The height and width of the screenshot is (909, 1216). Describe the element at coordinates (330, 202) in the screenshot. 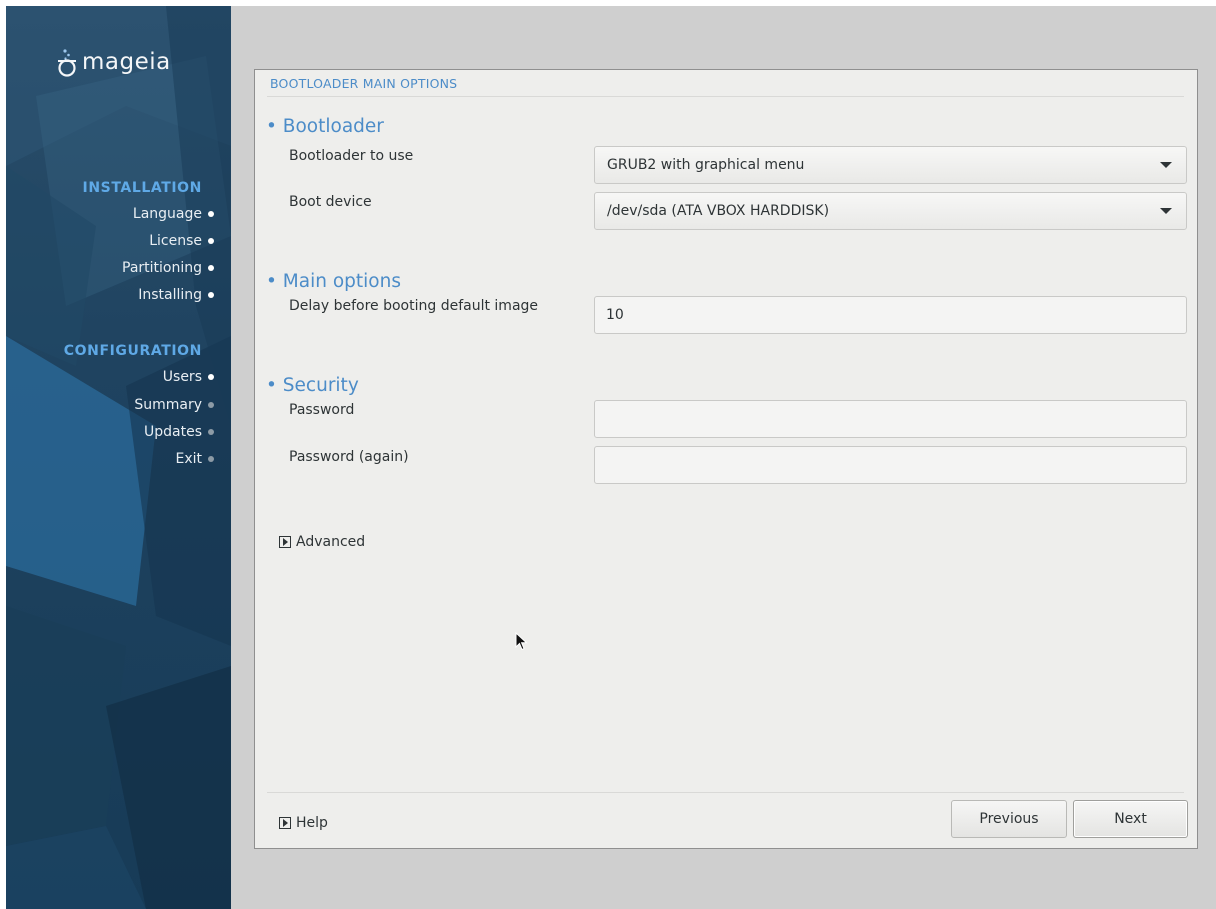

I see `boot-device-label: Boot device` at that location.